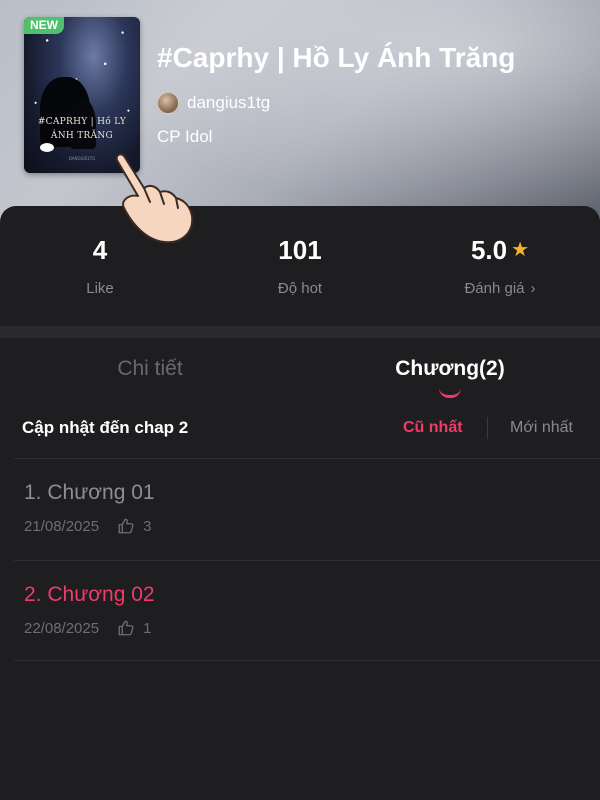 The image size is (600, 800). What do you see at coordinates (47, 147) in the screenshot?
I see `cover-decoration` at bounding box center [47, 147].